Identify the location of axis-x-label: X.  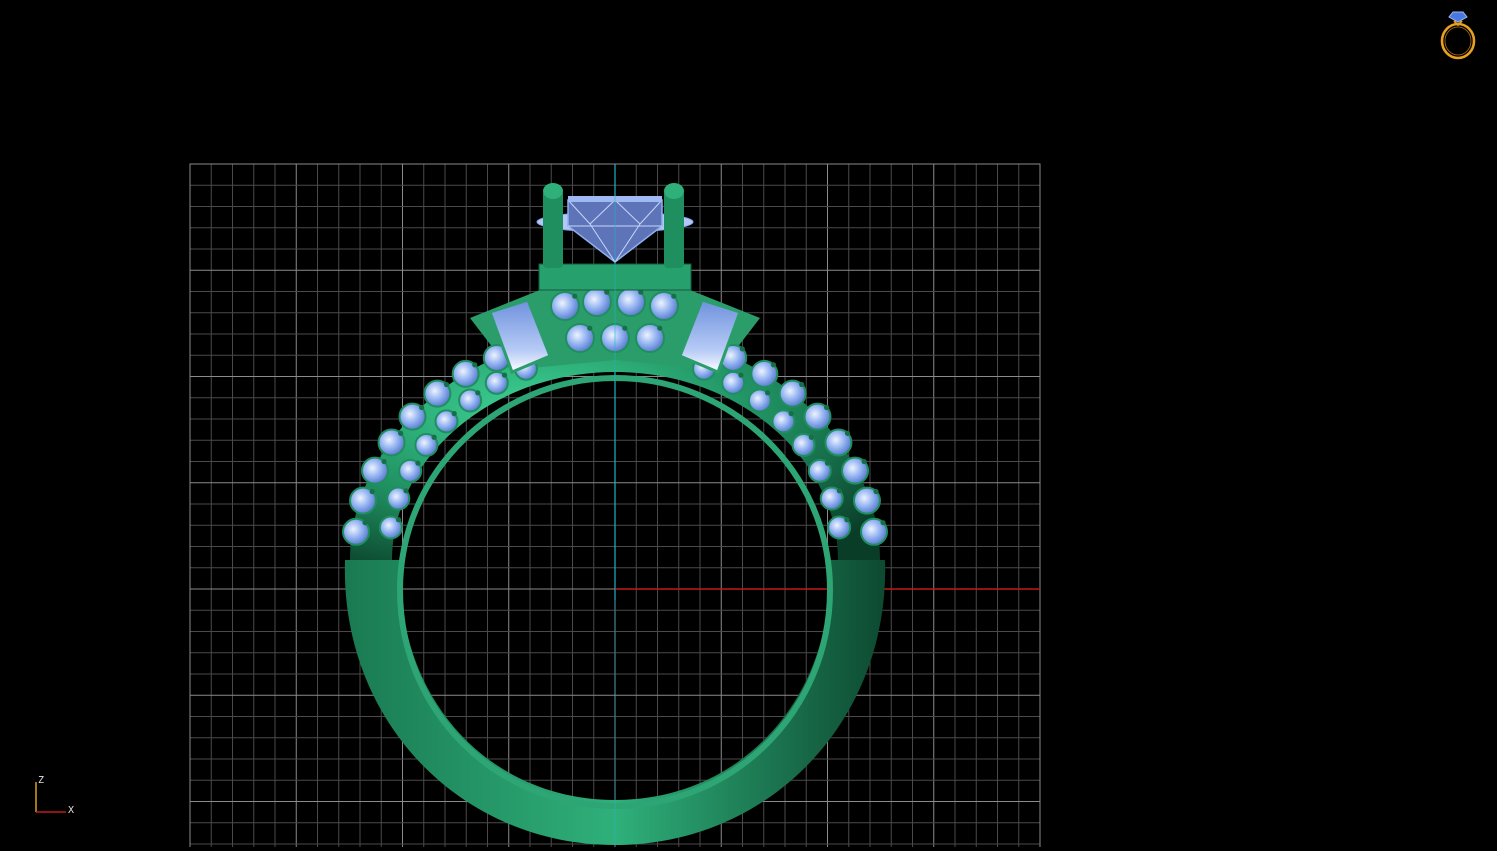
(71, 810).